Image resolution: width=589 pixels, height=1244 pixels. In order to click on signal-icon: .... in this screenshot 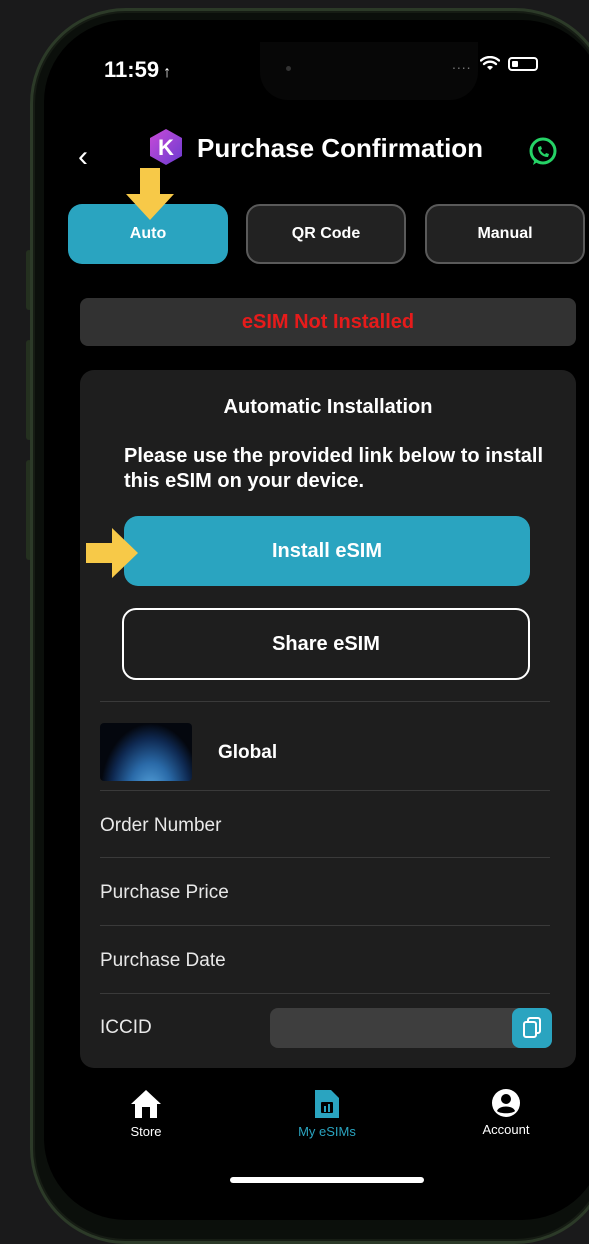, I will do `click(462, 64)`.